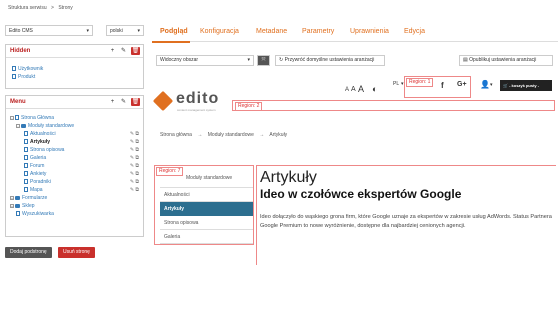  What do you see at coordinates (205, 60) in the screenshot?
I see `visible-area-select: Widoczny obszar ▾` at bounding box center [205, 60].